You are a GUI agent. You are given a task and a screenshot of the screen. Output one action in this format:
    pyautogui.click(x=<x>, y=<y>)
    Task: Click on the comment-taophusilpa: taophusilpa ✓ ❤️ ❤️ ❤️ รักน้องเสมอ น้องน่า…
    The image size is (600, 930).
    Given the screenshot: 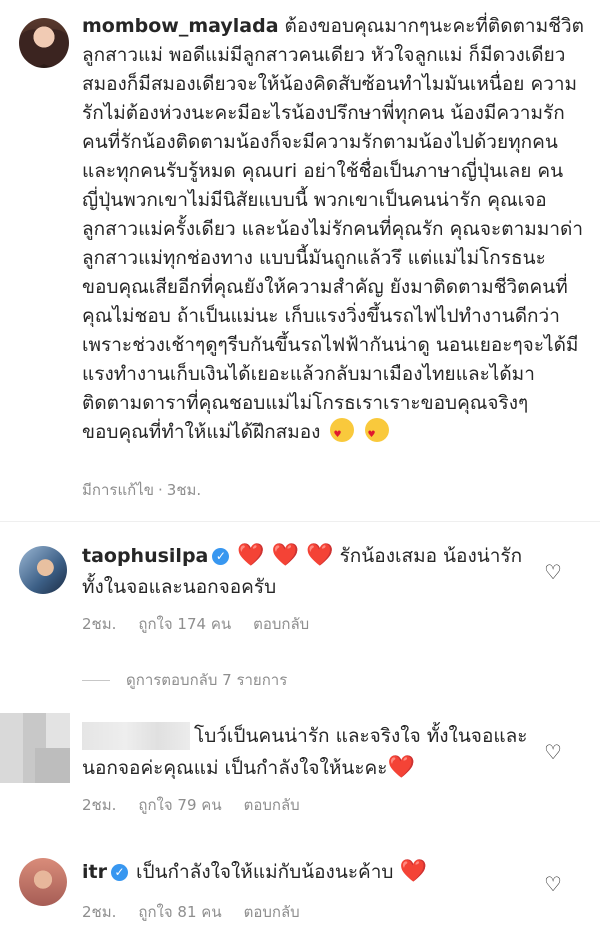 What is the action you would take?
    pyautogui.click(x=312, y=571)
    